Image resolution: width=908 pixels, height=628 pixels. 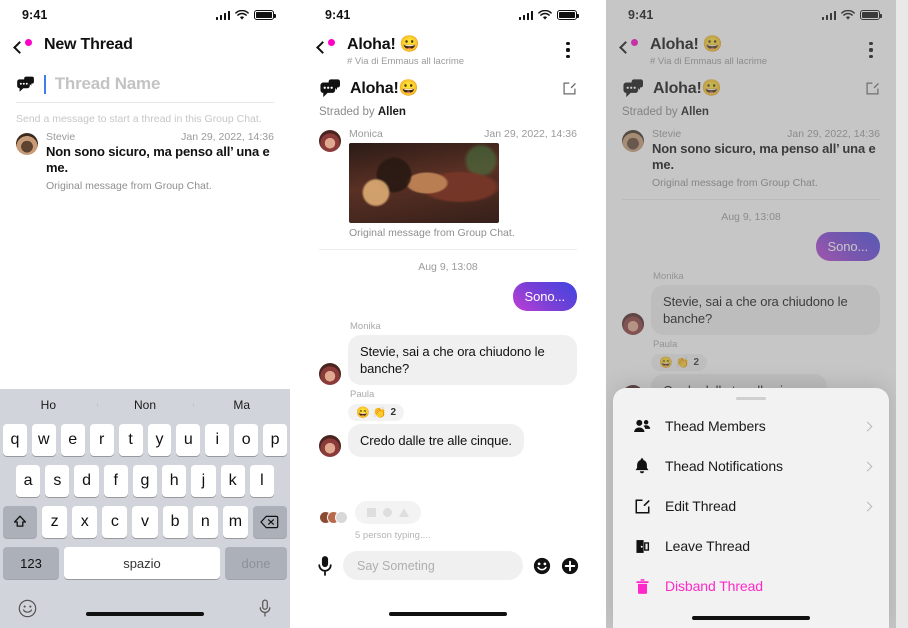 I want to click on key-k: k, so click(x=232, y=481).